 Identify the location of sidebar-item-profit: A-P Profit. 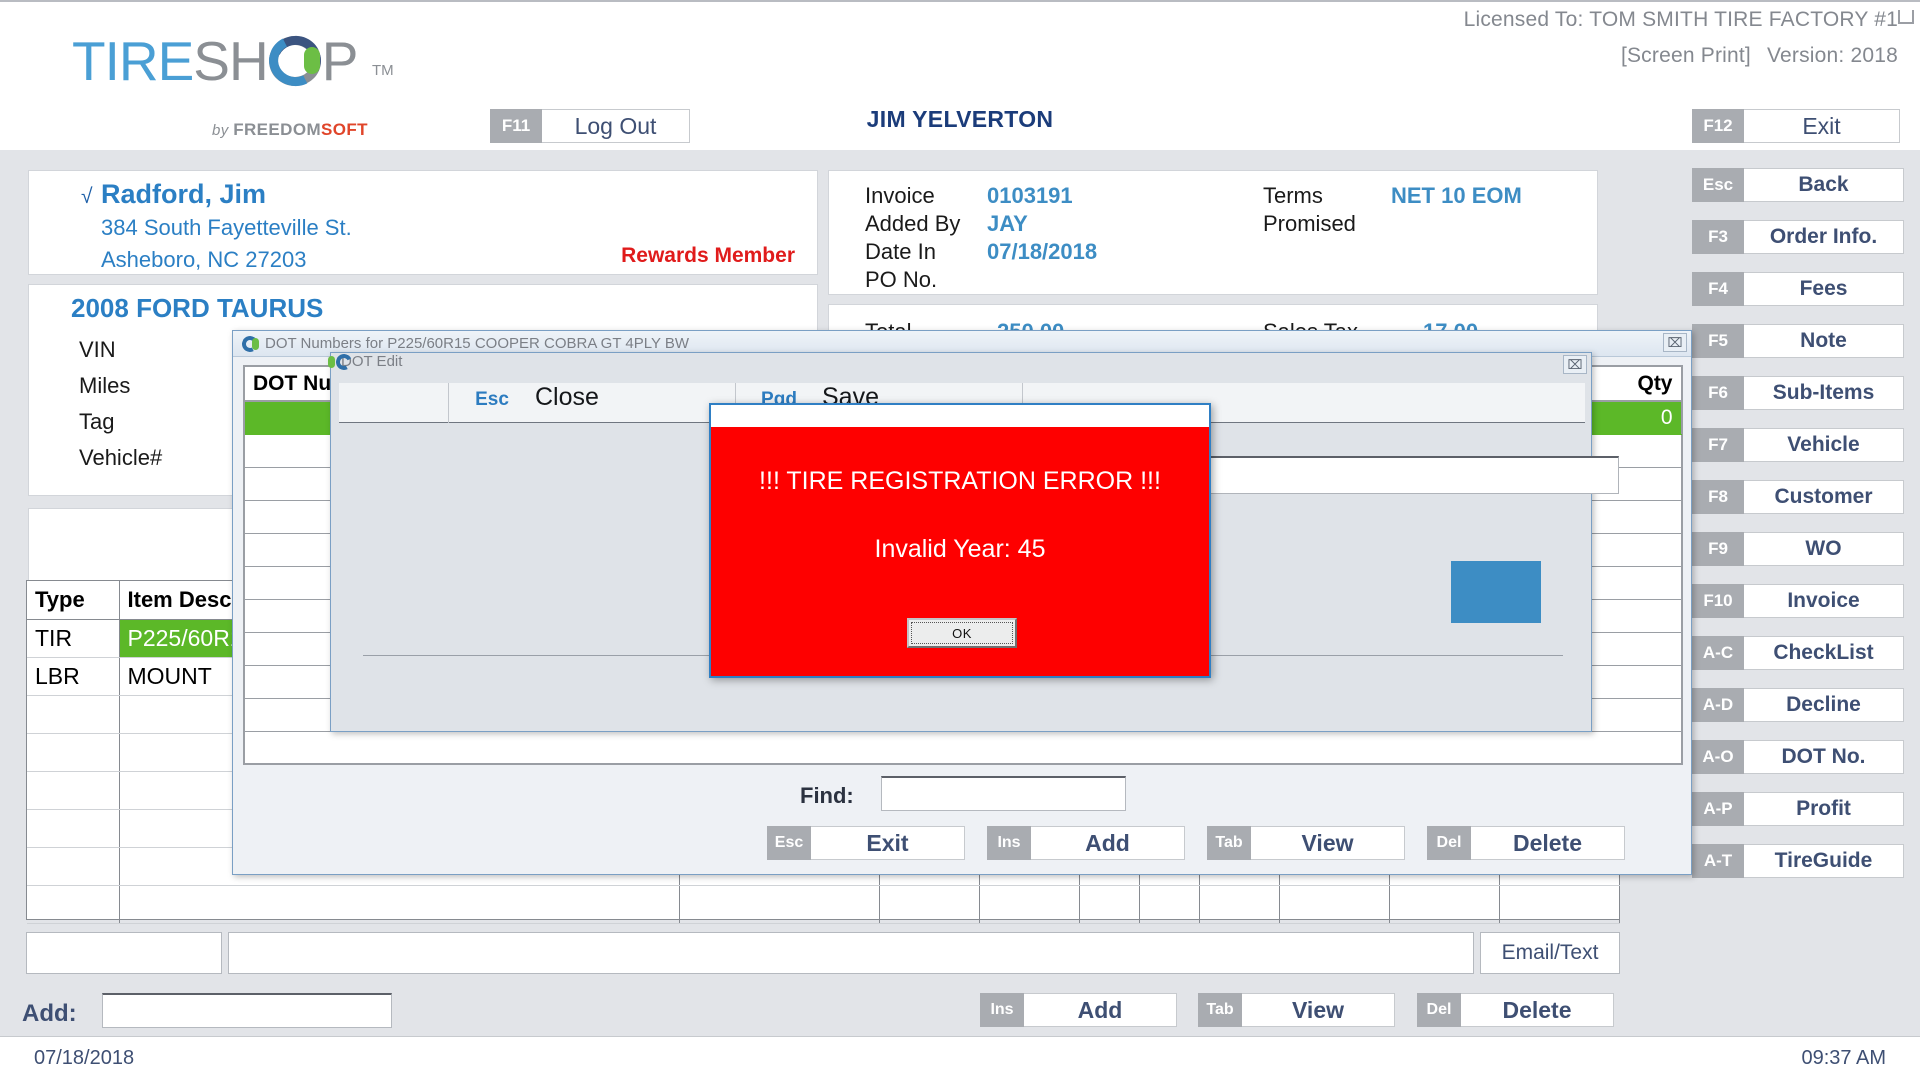
(1798, 809).